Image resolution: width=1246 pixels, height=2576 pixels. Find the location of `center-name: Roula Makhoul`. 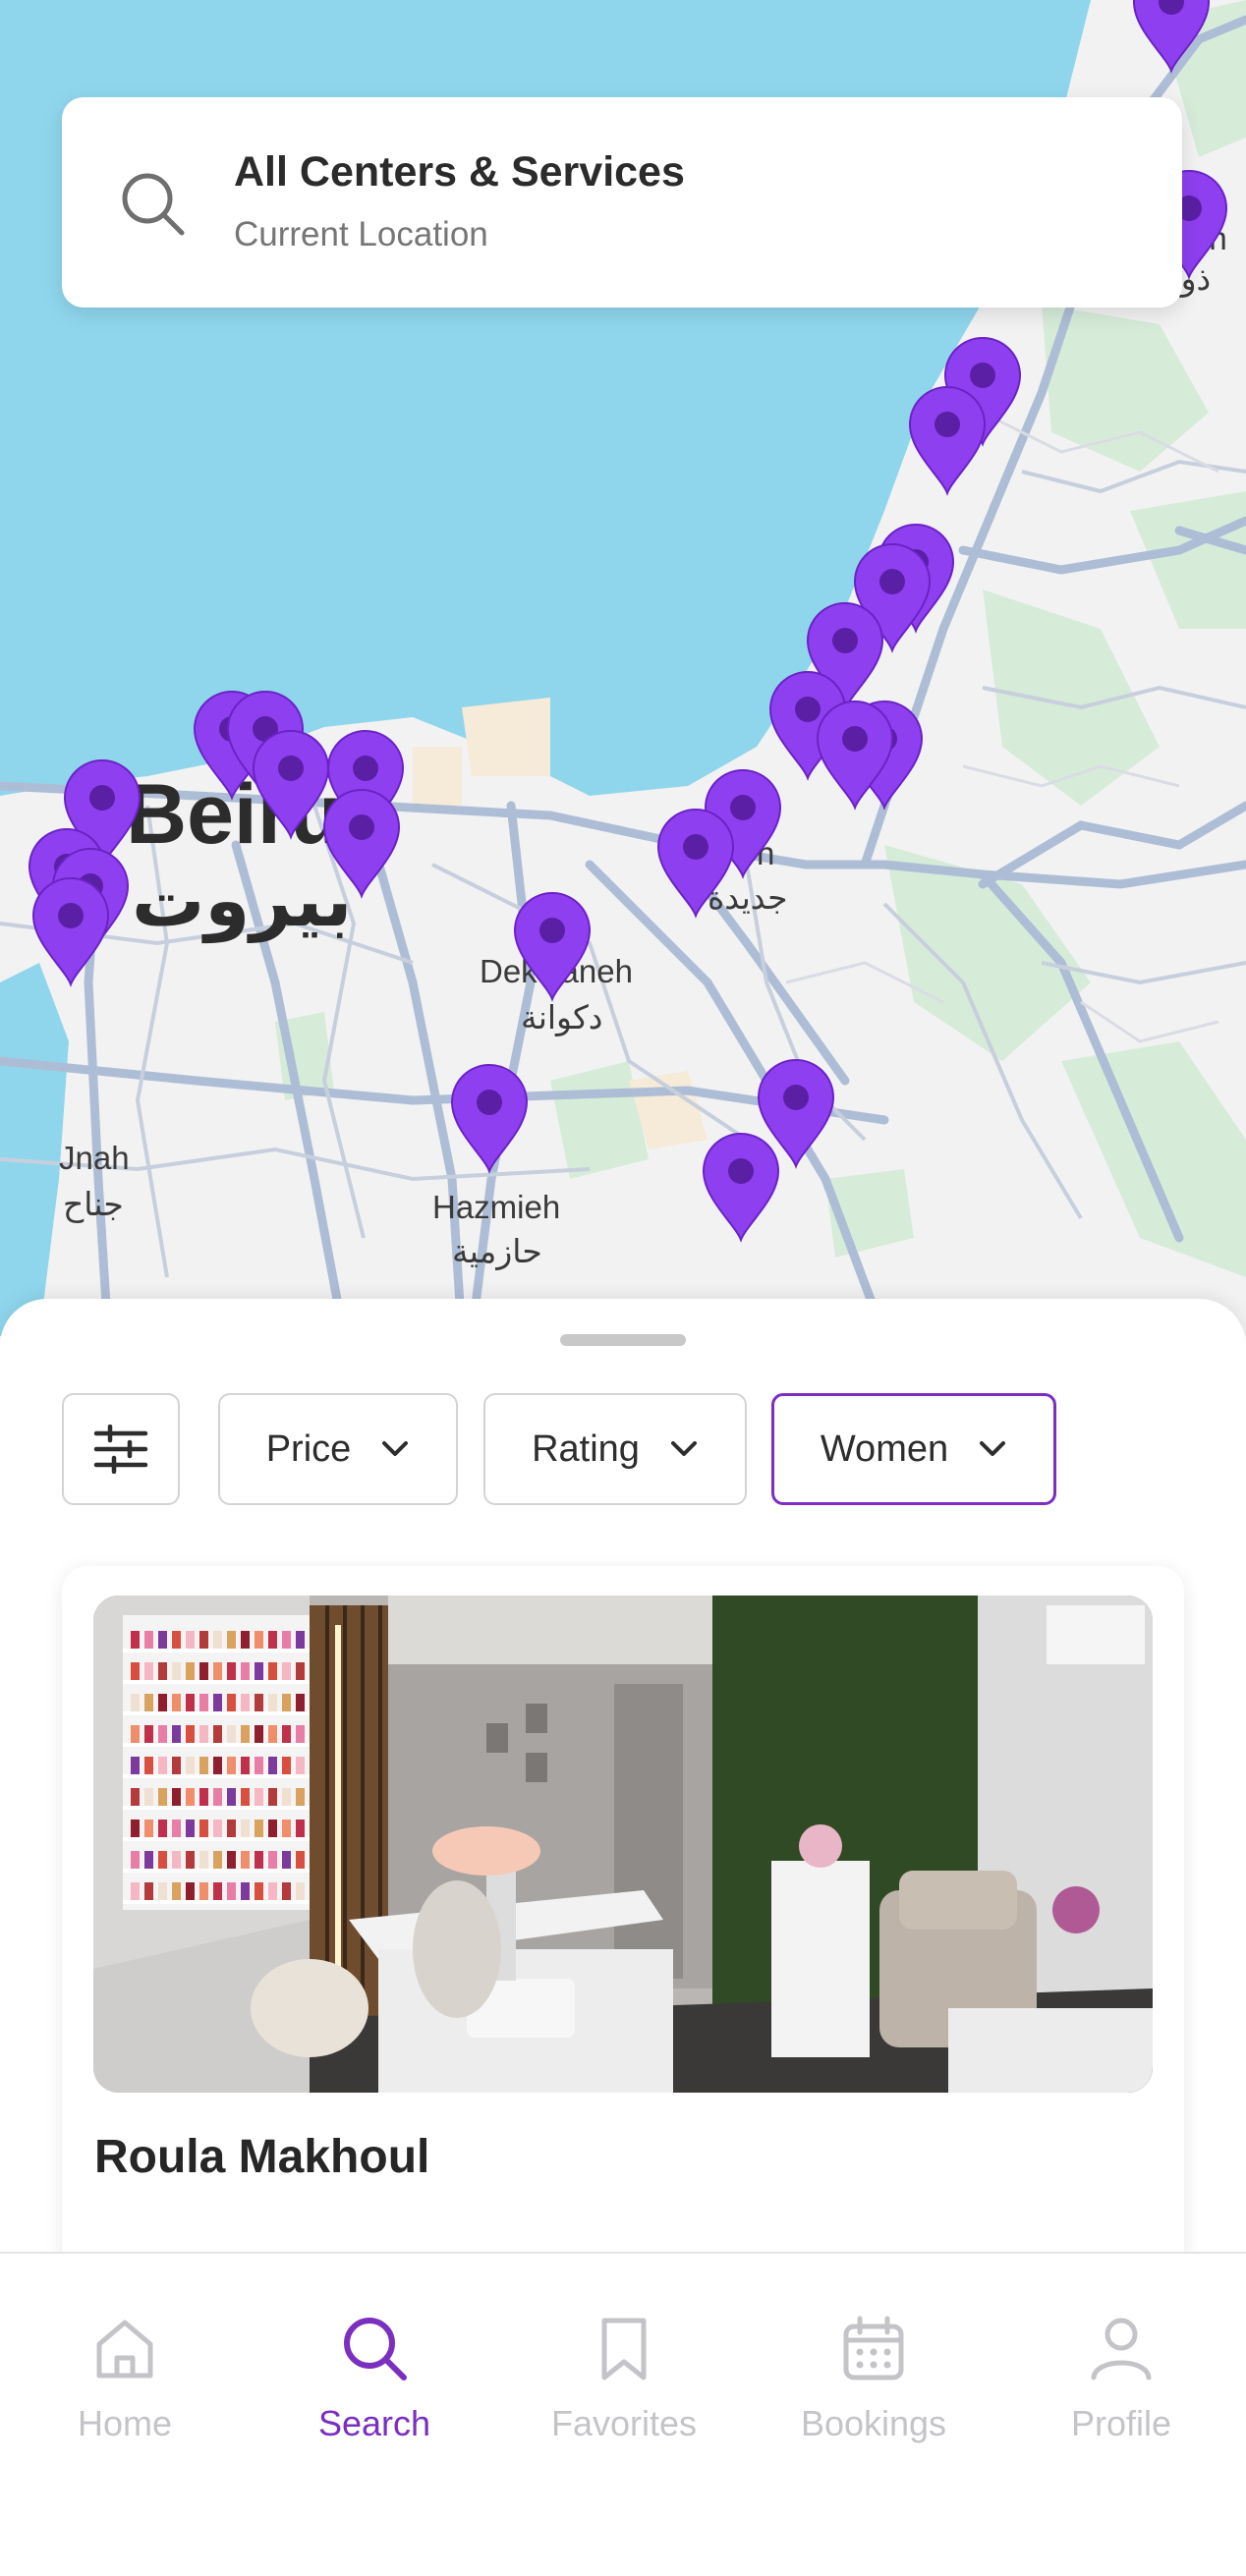

center-name: Roula Makhoul is located at coordinates (262, 2157).